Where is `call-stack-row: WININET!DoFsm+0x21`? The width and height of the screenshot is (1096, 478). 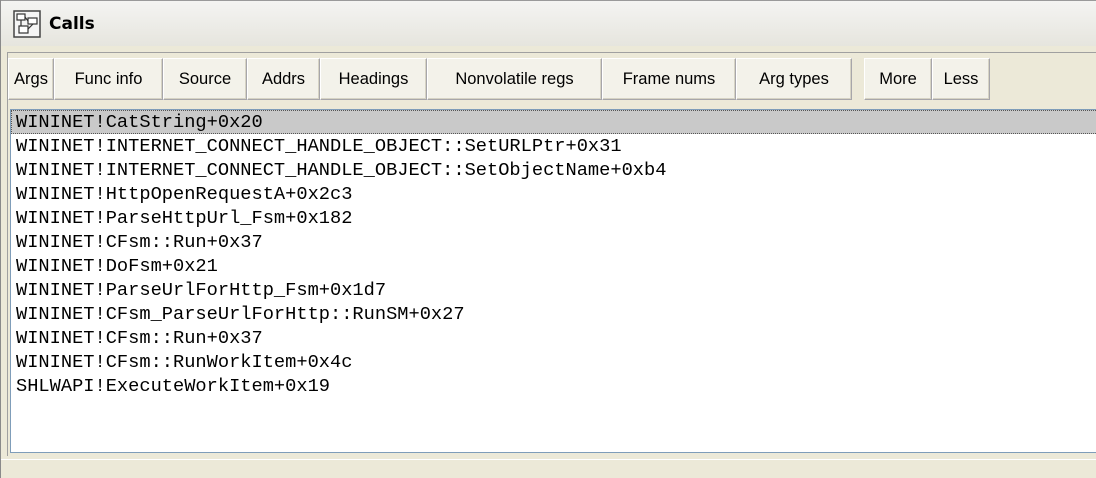
call-stack-row: WININET!DoFsm+0x21 is located at coordinates (553, 266).